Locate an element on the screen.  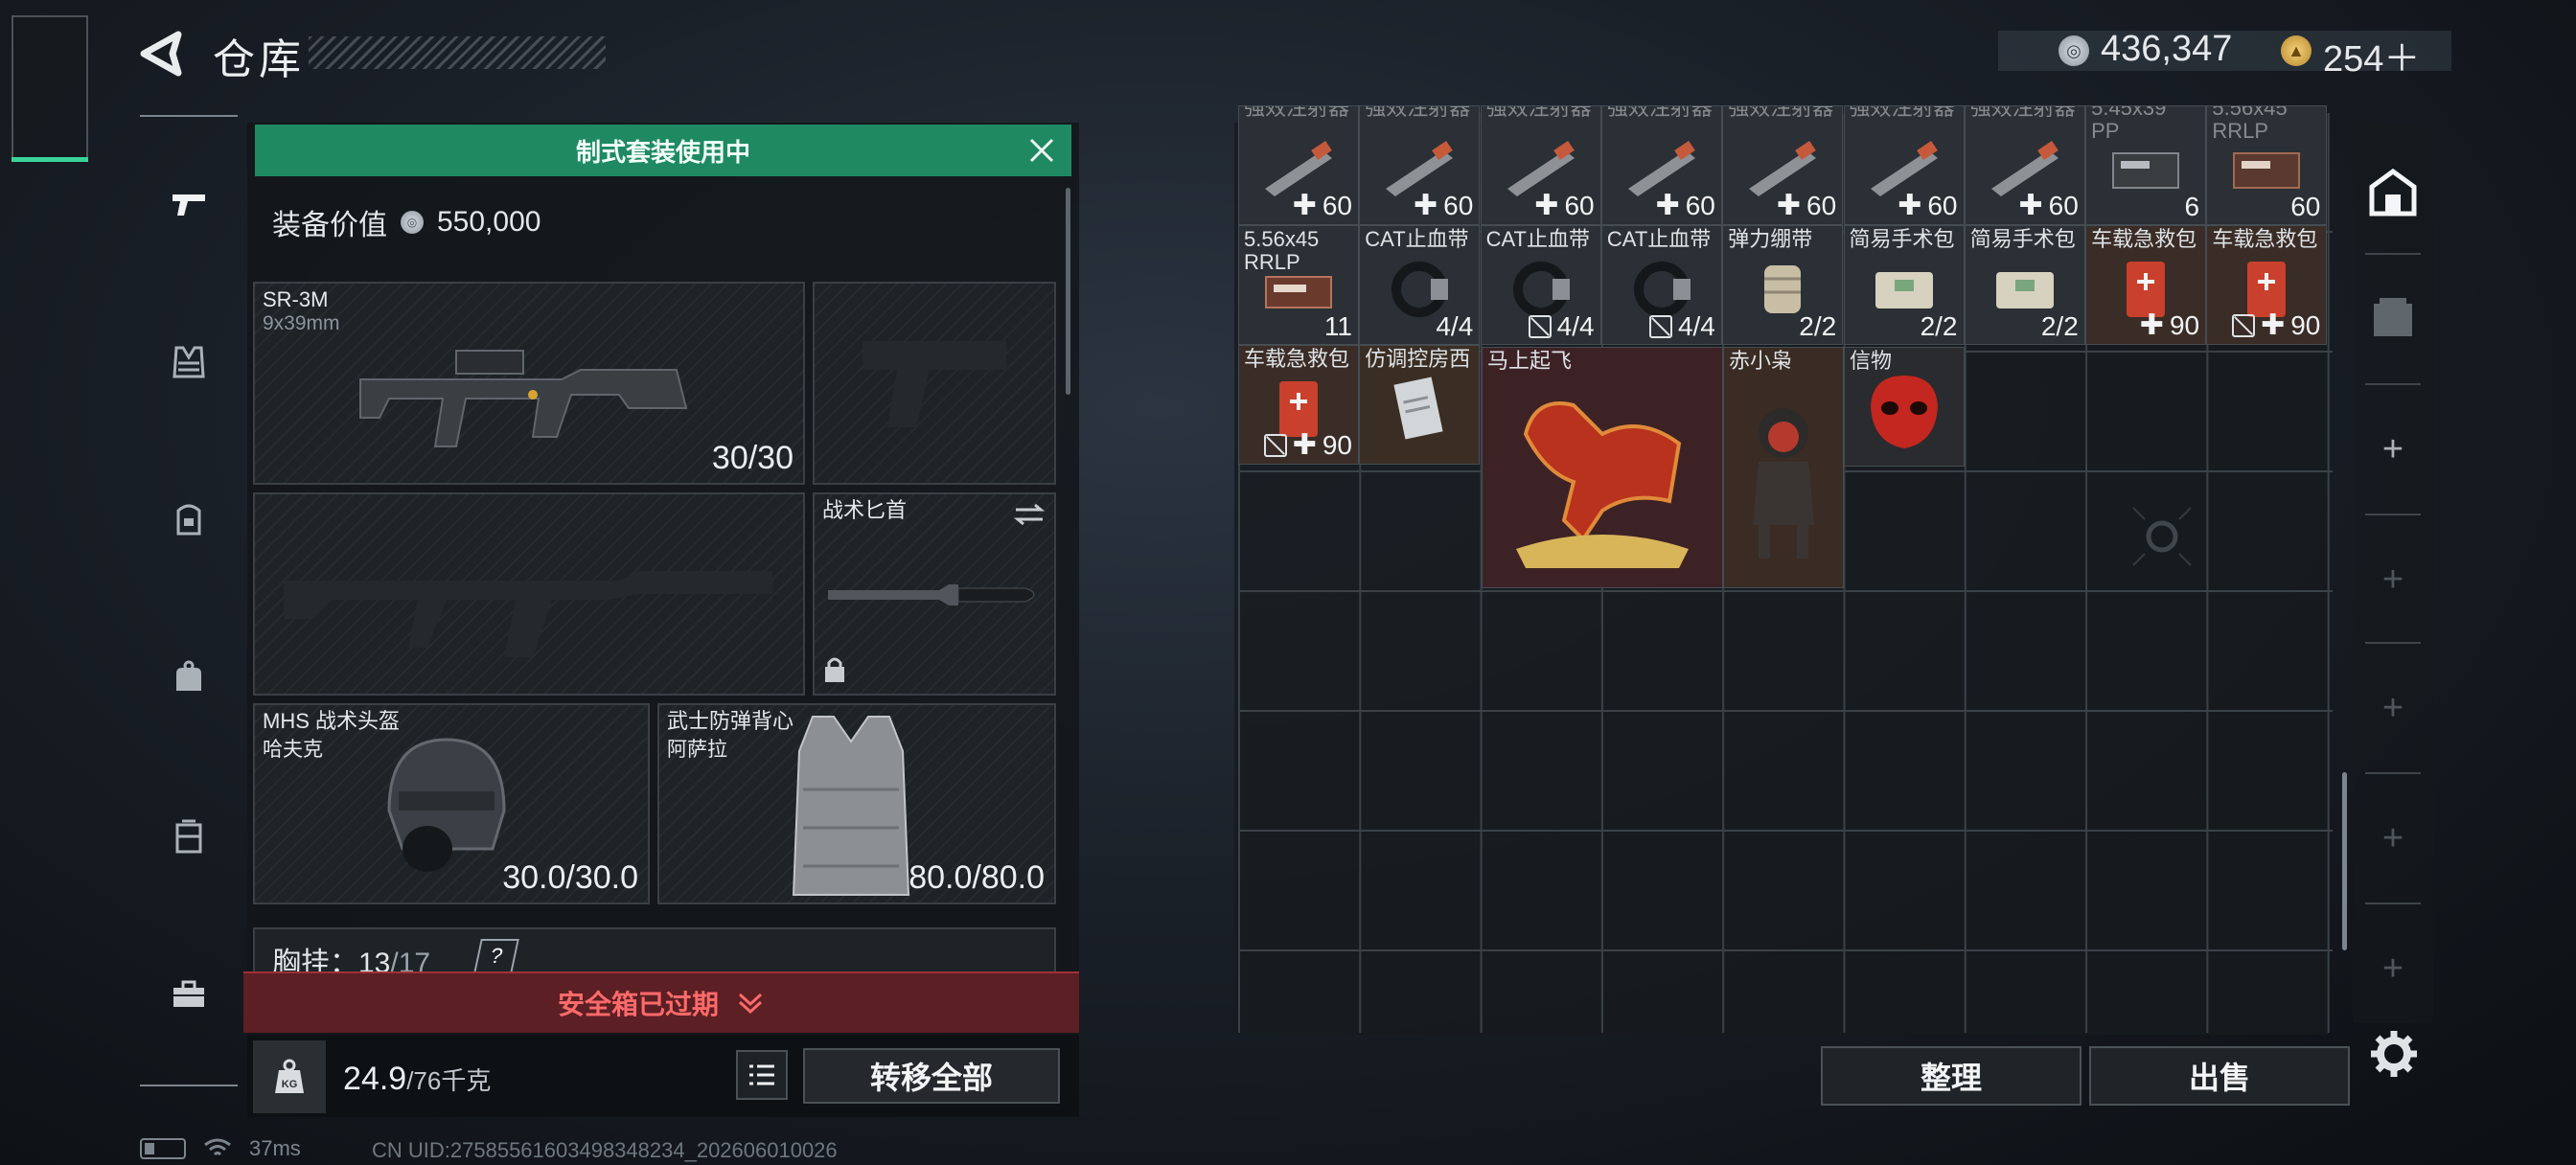
list-icon is located at coordinates (762, 1075).